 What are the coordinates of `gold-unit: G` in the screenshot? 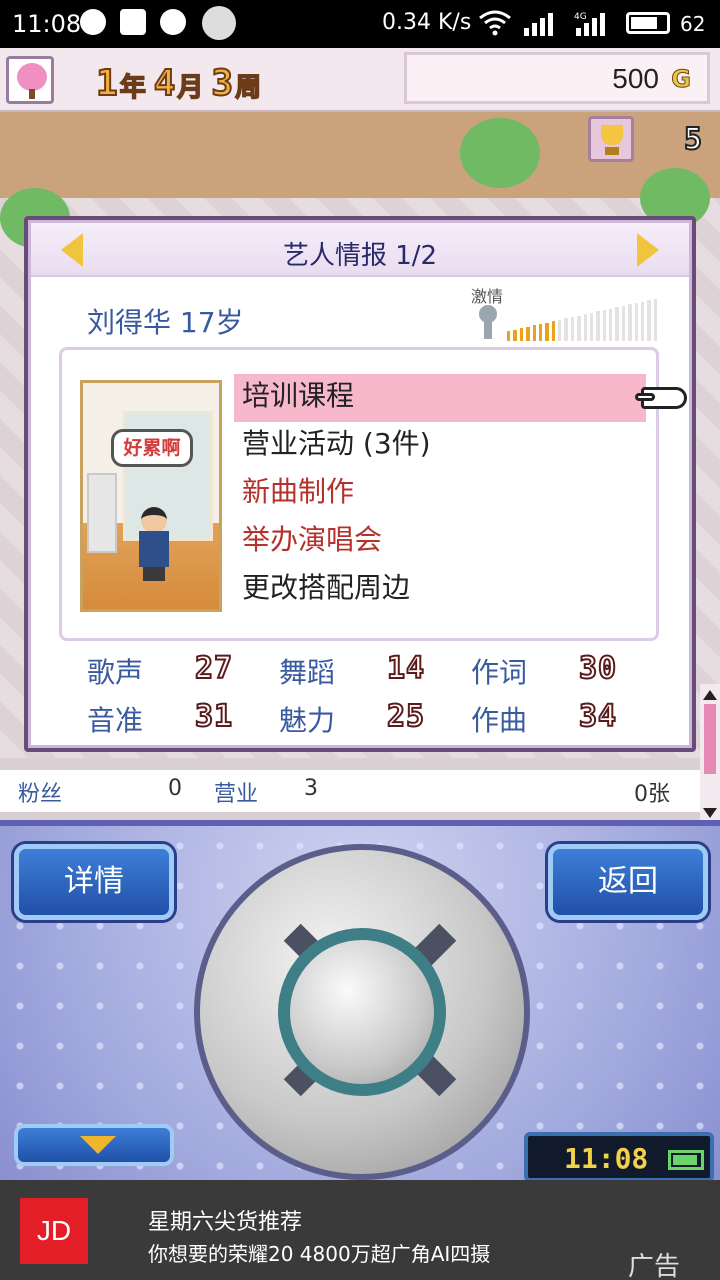 It's located at (681, 79).